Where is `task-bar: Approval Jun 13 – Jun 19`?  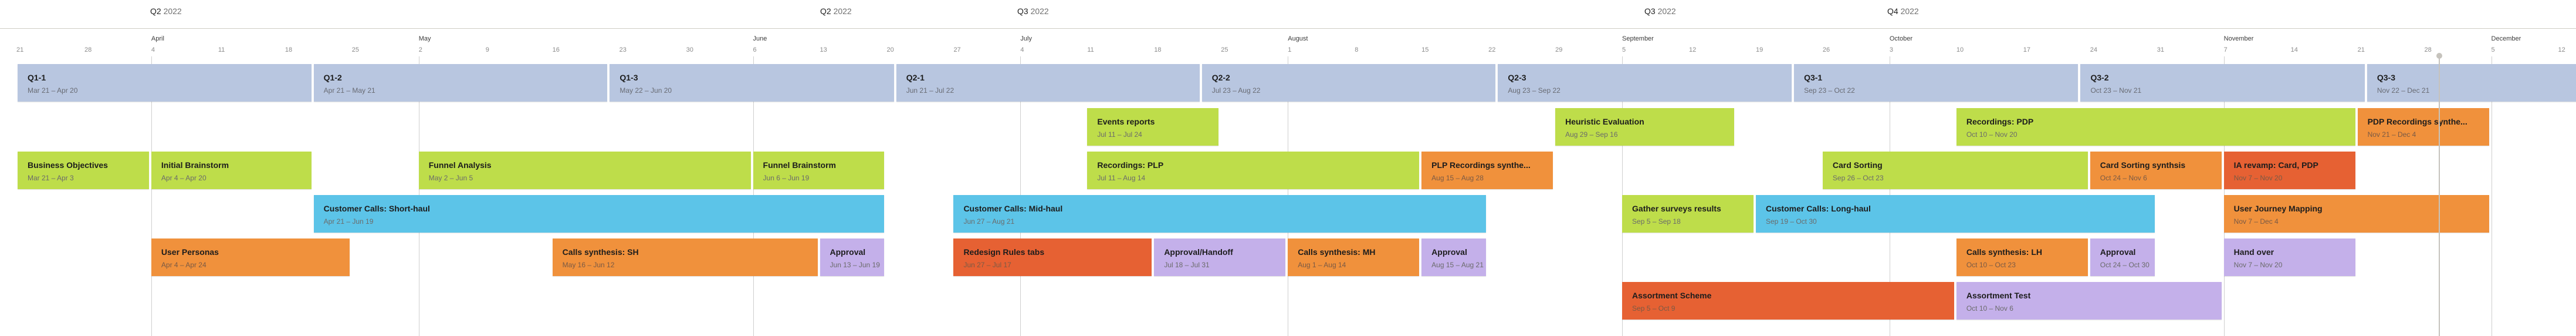 task-bar: Approval Jun 13 – Jun 19 is located at coordinates (852, 257).